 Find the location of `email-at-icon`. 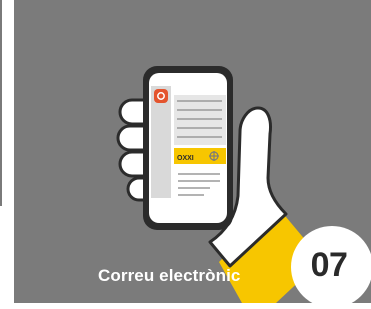

email-at-icon is located at coordinates (161, 96).